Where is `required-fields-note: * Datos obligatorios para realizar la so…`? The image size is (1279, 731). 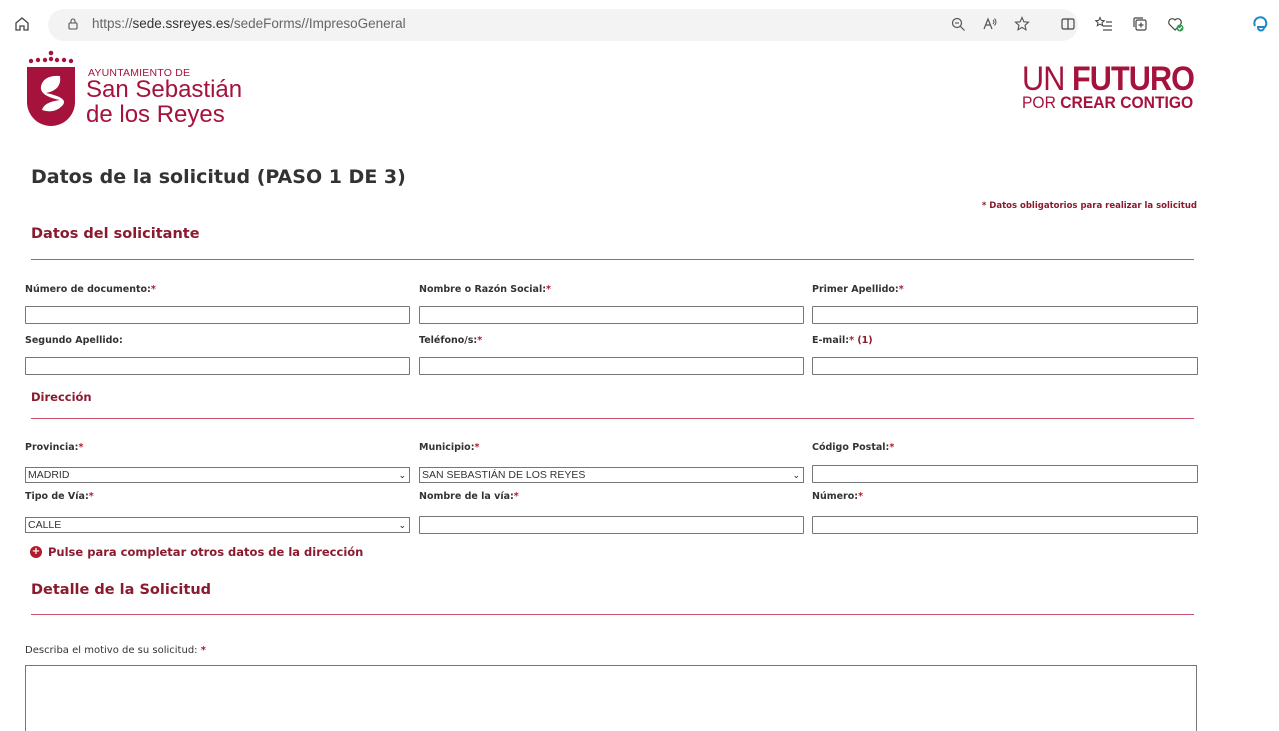
required-fields-note: * Datos obligatorios para realizar la so… is located at coordinates (1089, 206).